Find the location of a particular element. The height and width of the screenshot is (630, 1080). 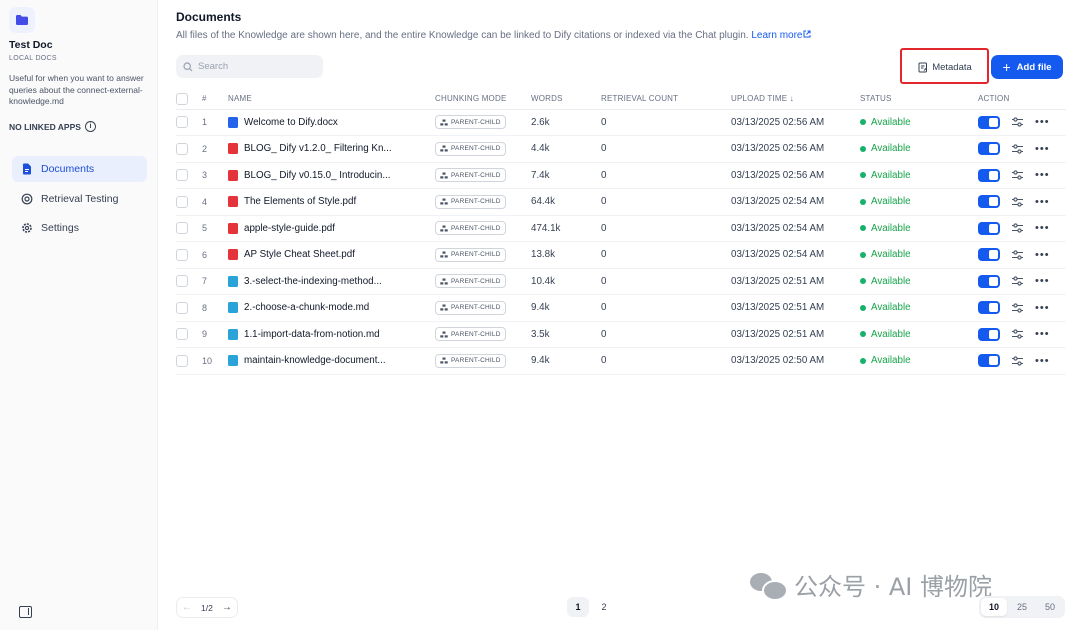

page-size-option: 50 is located at coordinates (1050, 607).